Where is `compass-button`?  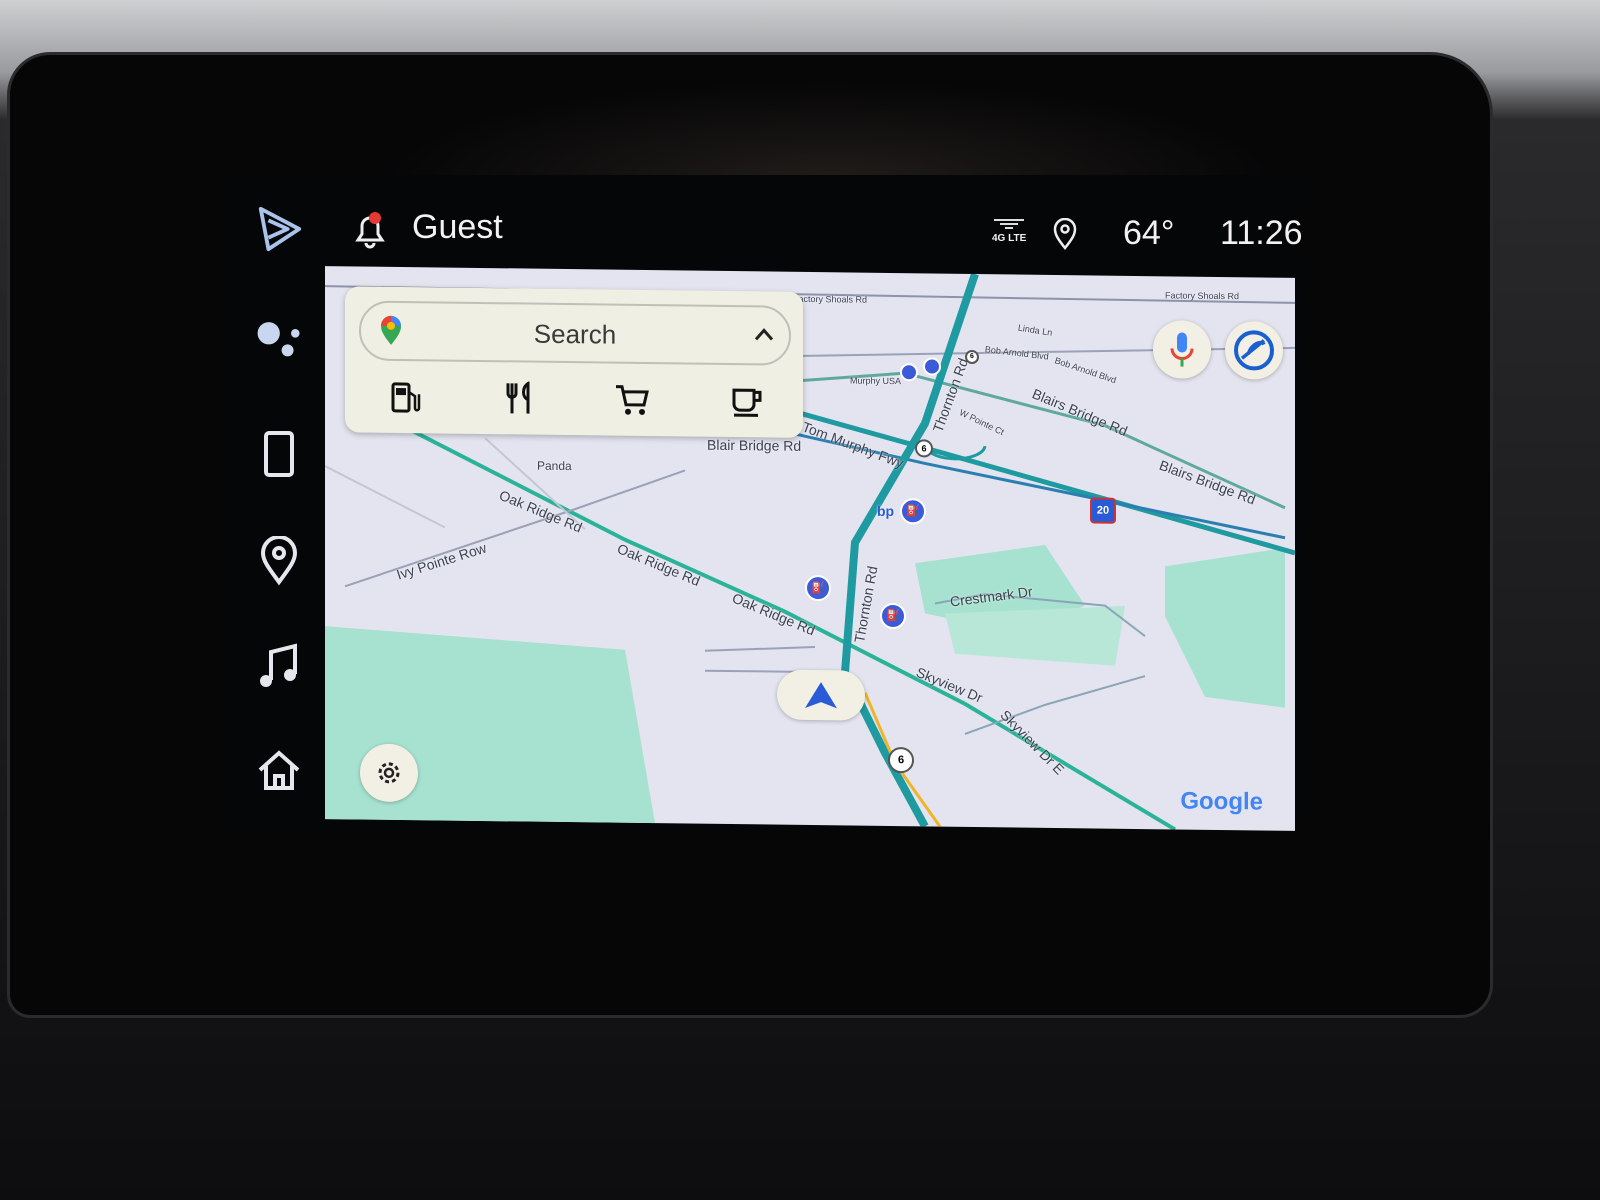
compass-button is located at coordinates (1254, 350).